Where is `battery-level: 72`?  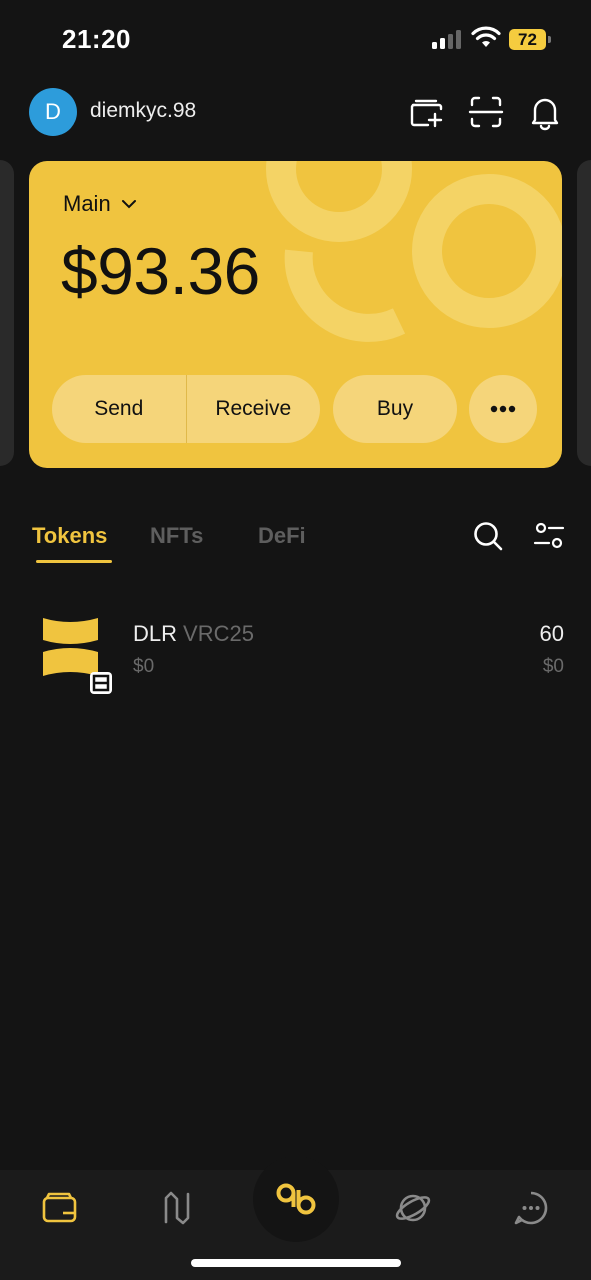 battery-level: 72 is located at coordinates (527, 39).